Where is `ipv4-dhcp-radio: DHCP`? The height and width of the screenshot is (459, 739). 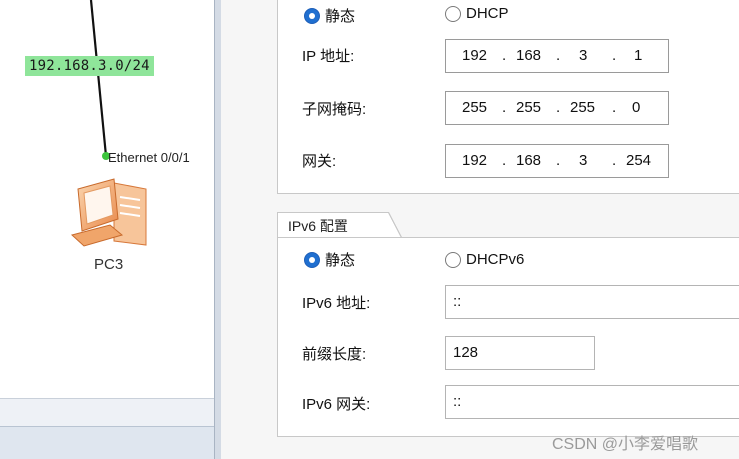 ipv4-dhcp-radio: DHCP is located at coordinates (477, 13).